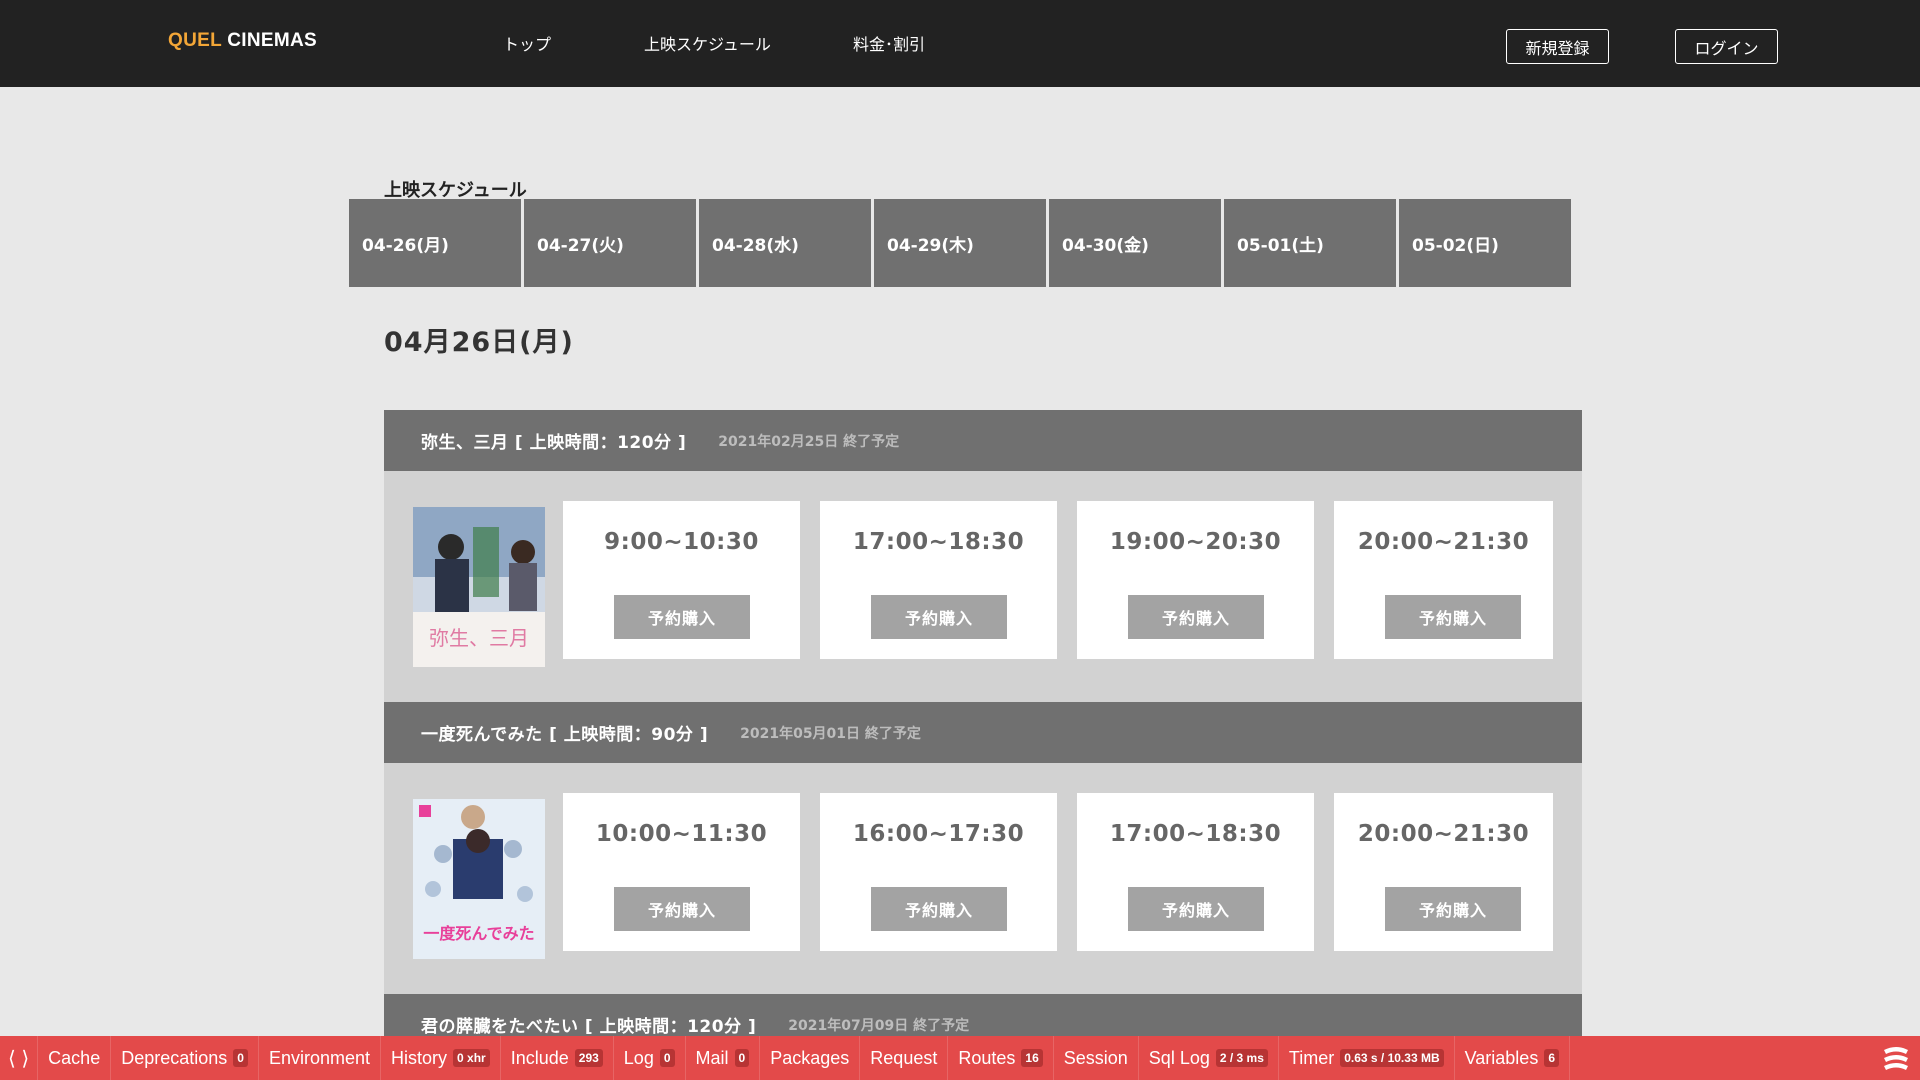 This screenshot has width=1920, height=1080. What do you see at coordinates (681, 580) in the screenshot?
I see `showtime-card: 9:00~10:30 予約購入` at bounding box center [681, 580].